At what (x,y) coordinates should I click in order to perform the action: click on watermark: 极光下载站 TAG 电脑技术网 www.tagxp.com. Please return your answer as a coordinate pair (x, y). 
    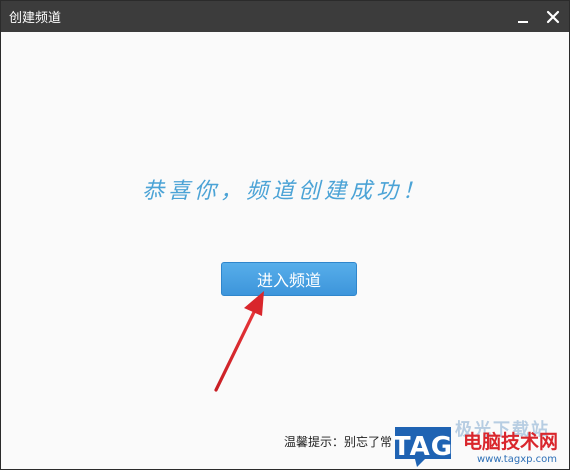
    Looking at the image, I should click on (477, 444).